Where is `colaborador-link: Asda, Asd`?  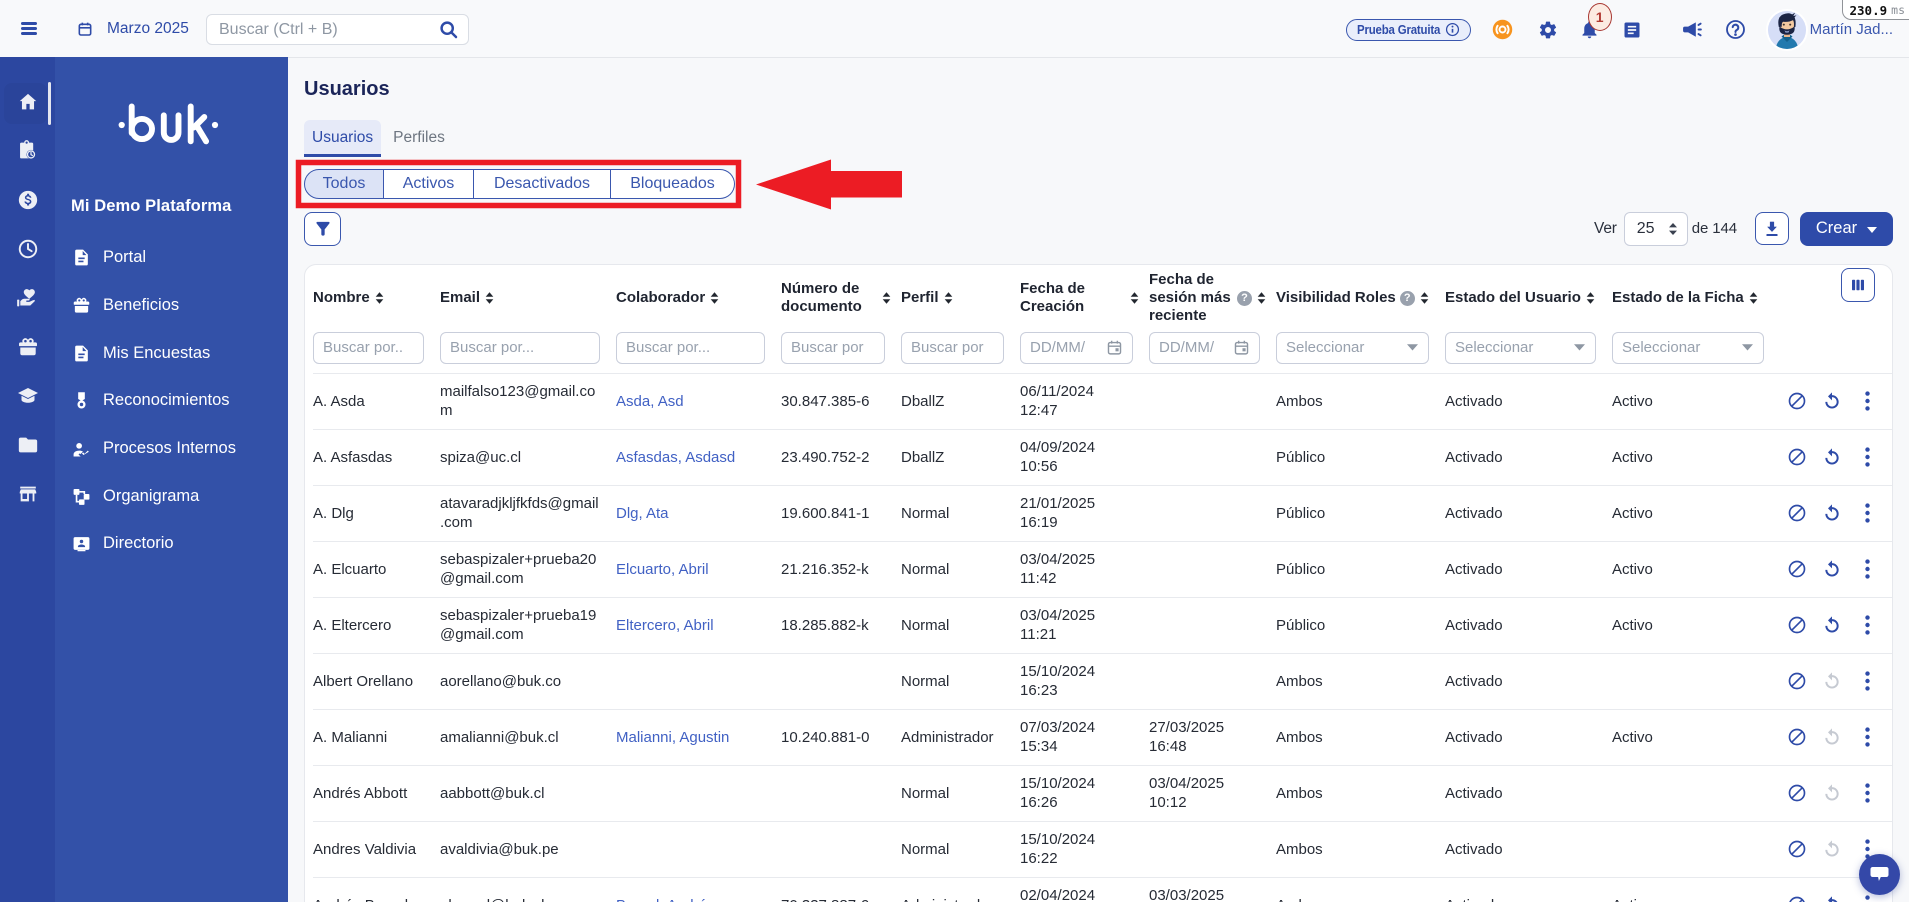 colaborador-link: Asda, Asd is located at coordinates (650, 401).